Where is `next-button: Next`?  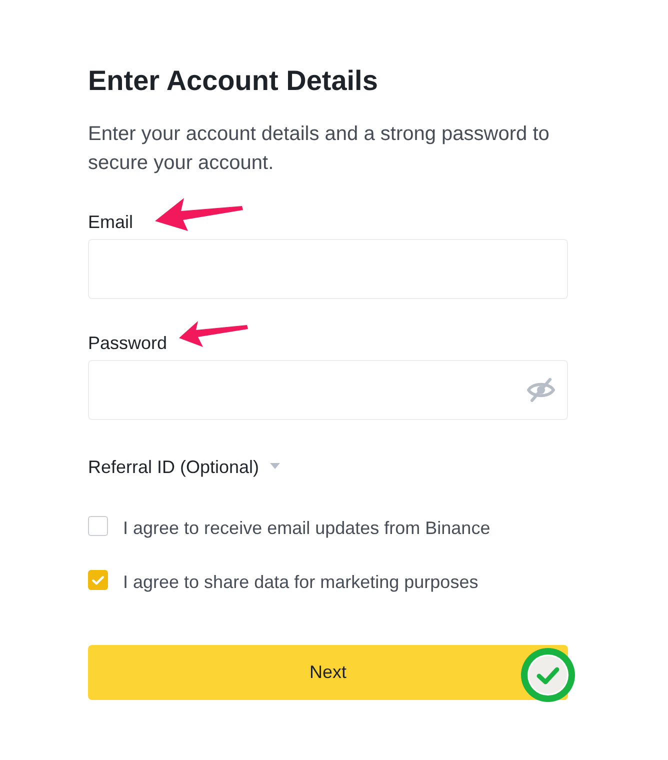
next-button: Next is located at coordinates (328, 672).